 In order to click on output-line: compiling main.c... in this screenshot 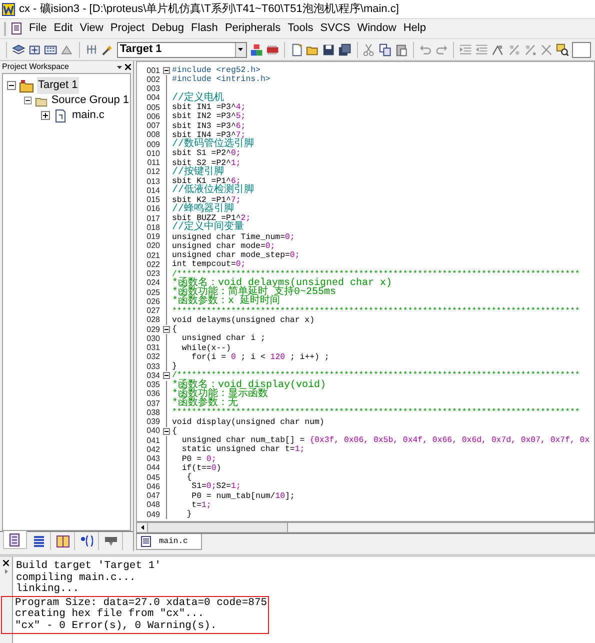, I will do `click(76, 578)`.